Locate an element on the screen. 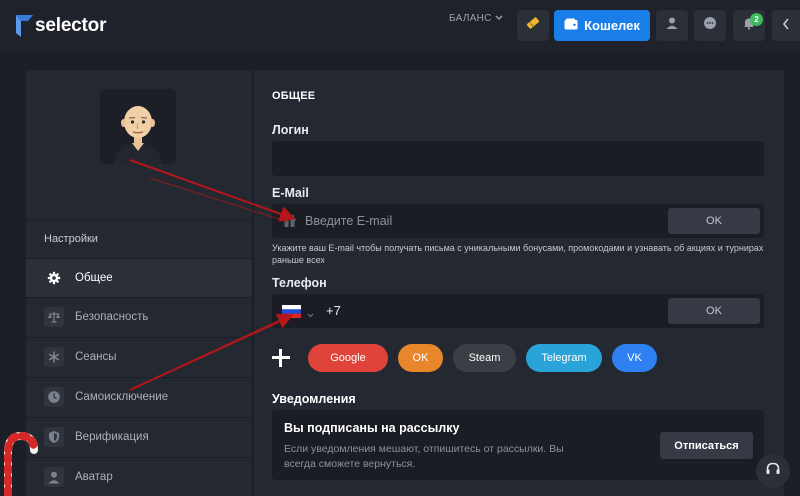 Image resolution: width=800 pixels, height=496 pixels. collapse-button is located at coordinates (786, 25).